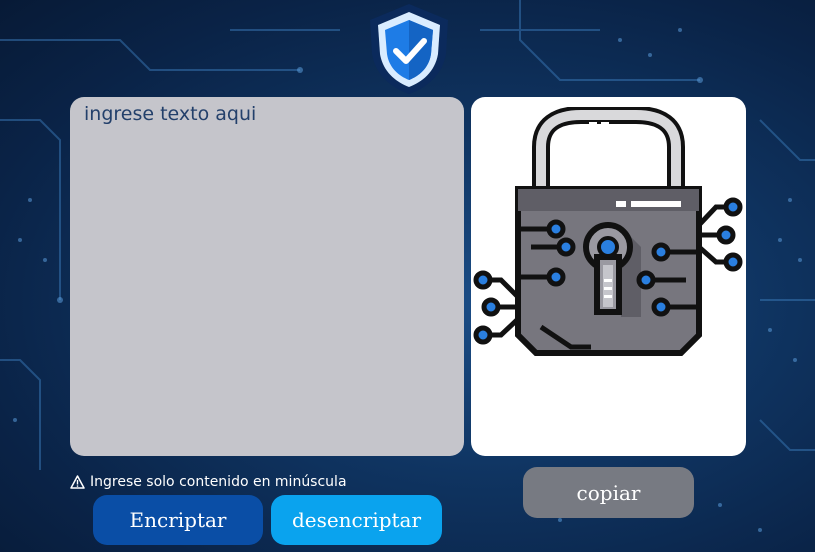 The image size is (815, 552). What do you see at coordinates (178, 520) in the screenshot?
I see `encrypt-button: Encriptar` at bounding box center [178, 520].